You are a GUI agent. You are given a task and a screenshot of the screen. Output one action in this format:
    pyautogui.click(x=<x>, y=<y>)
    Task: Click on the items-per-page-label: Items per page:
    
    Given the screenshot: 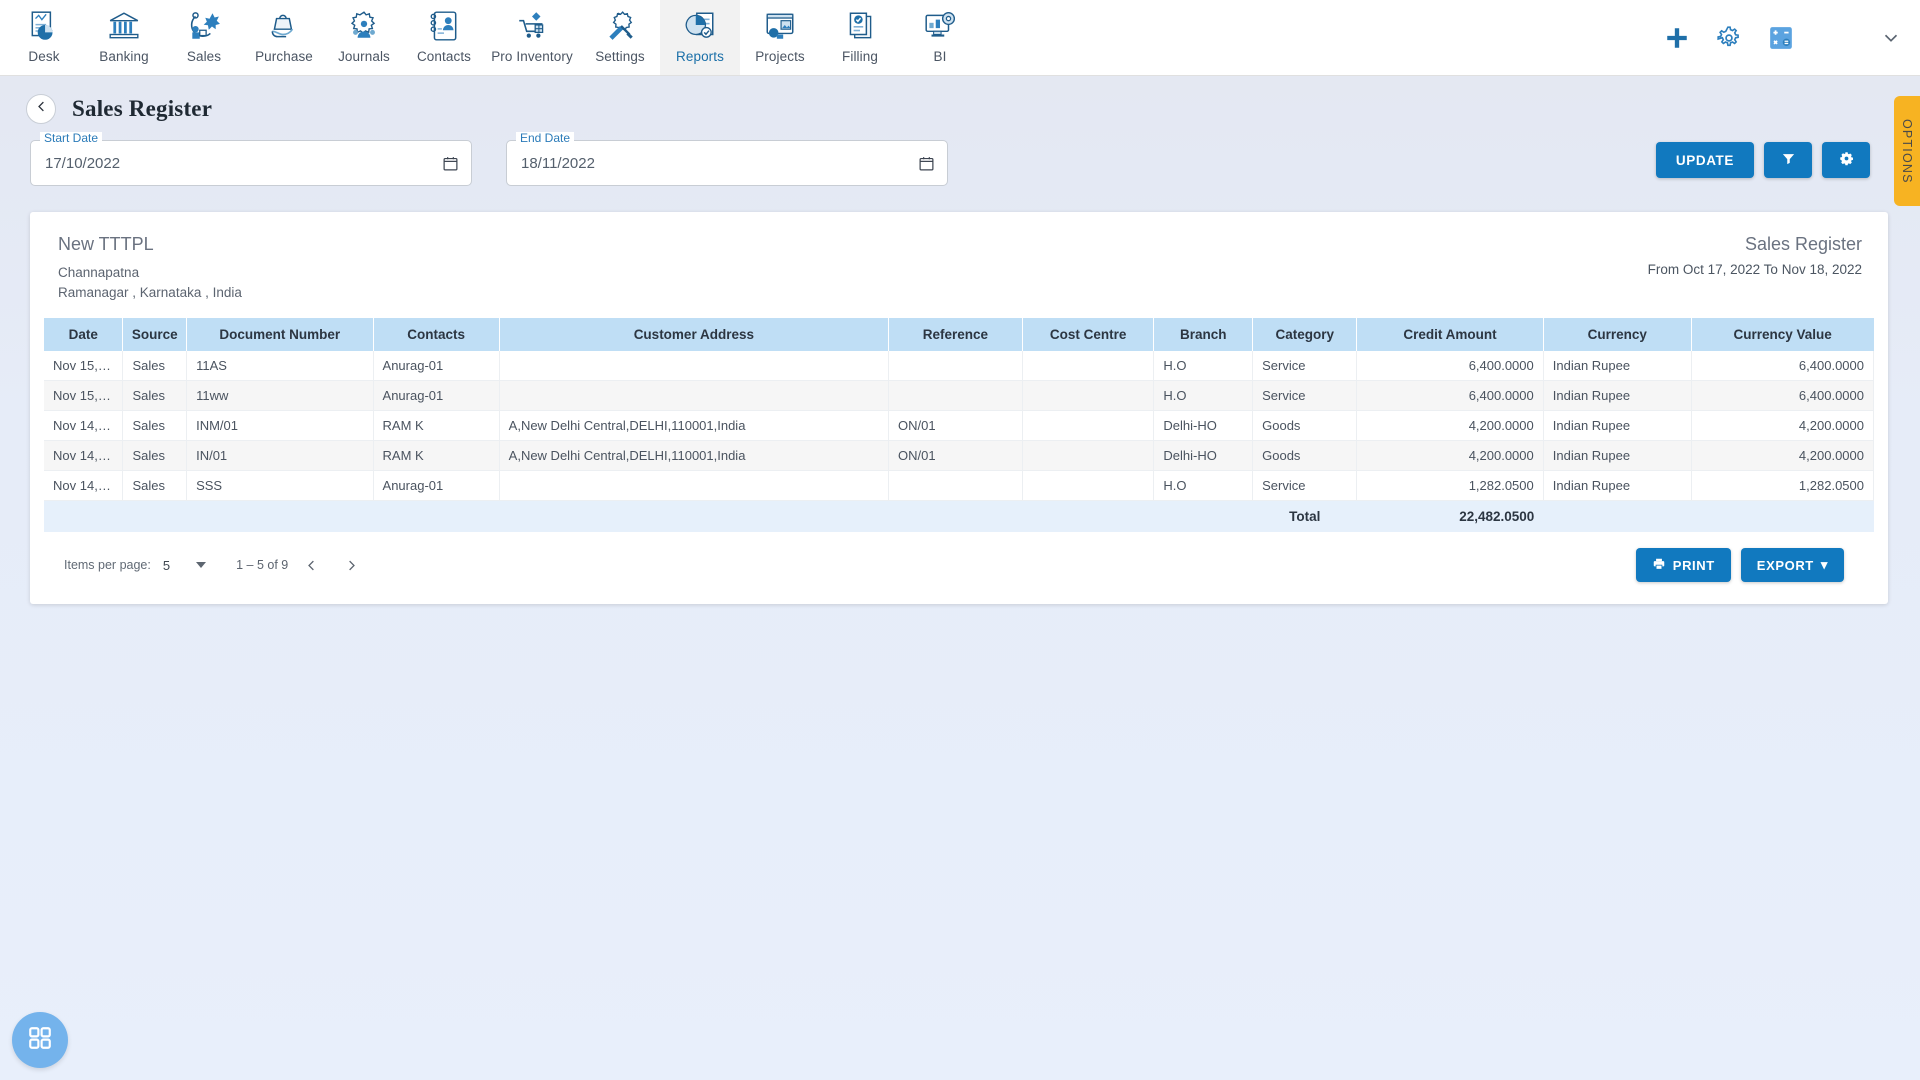 What is the action you would take?
    pyautogui.click(x=107, y=565)
    